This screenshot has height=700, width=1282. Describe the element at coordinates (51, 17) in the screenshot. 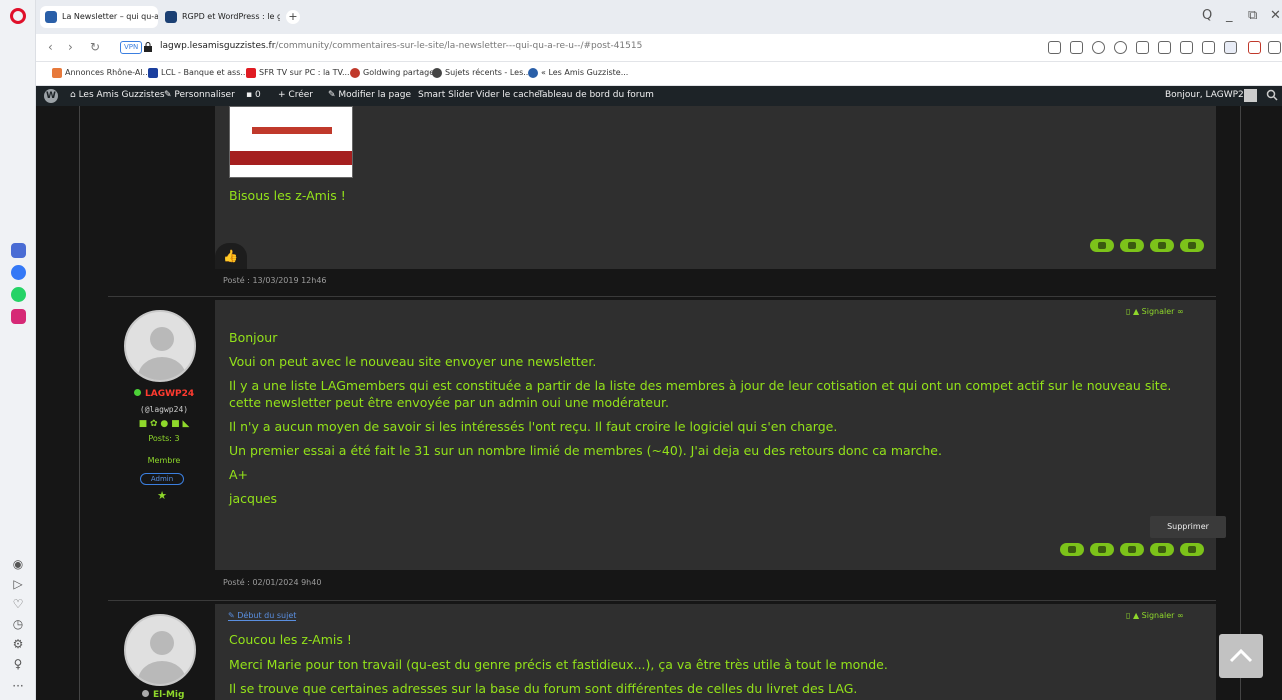

I see `wordpress-favicon-icon` at that location.